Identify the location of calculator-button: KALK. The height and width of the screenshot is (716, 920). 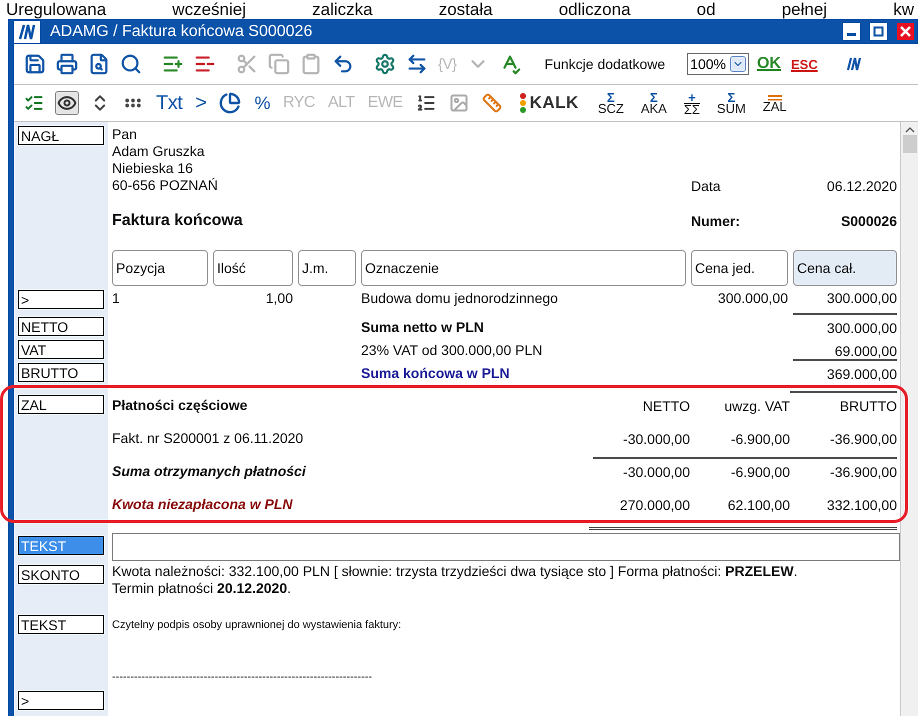
(548, 103).